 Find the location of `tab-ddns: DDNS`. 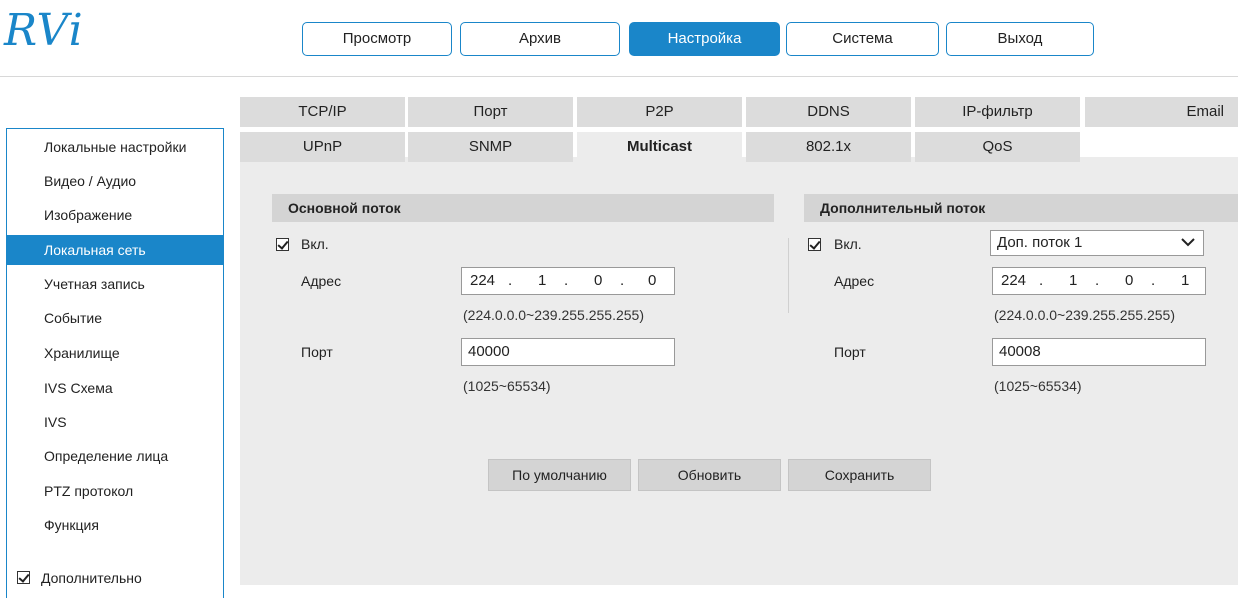

tab-ddns: DDNS is located at coordinates (828, 112).